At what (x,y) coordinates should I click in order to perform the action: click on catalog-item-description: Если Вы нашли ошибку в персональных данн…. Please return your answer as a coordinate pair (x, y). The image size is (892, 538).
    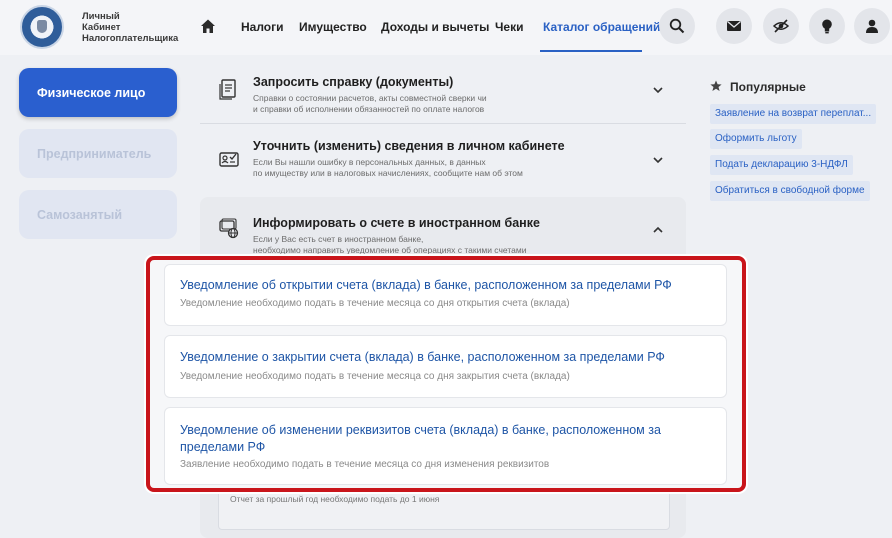
    Looking at the image, I should click on (388, 167).